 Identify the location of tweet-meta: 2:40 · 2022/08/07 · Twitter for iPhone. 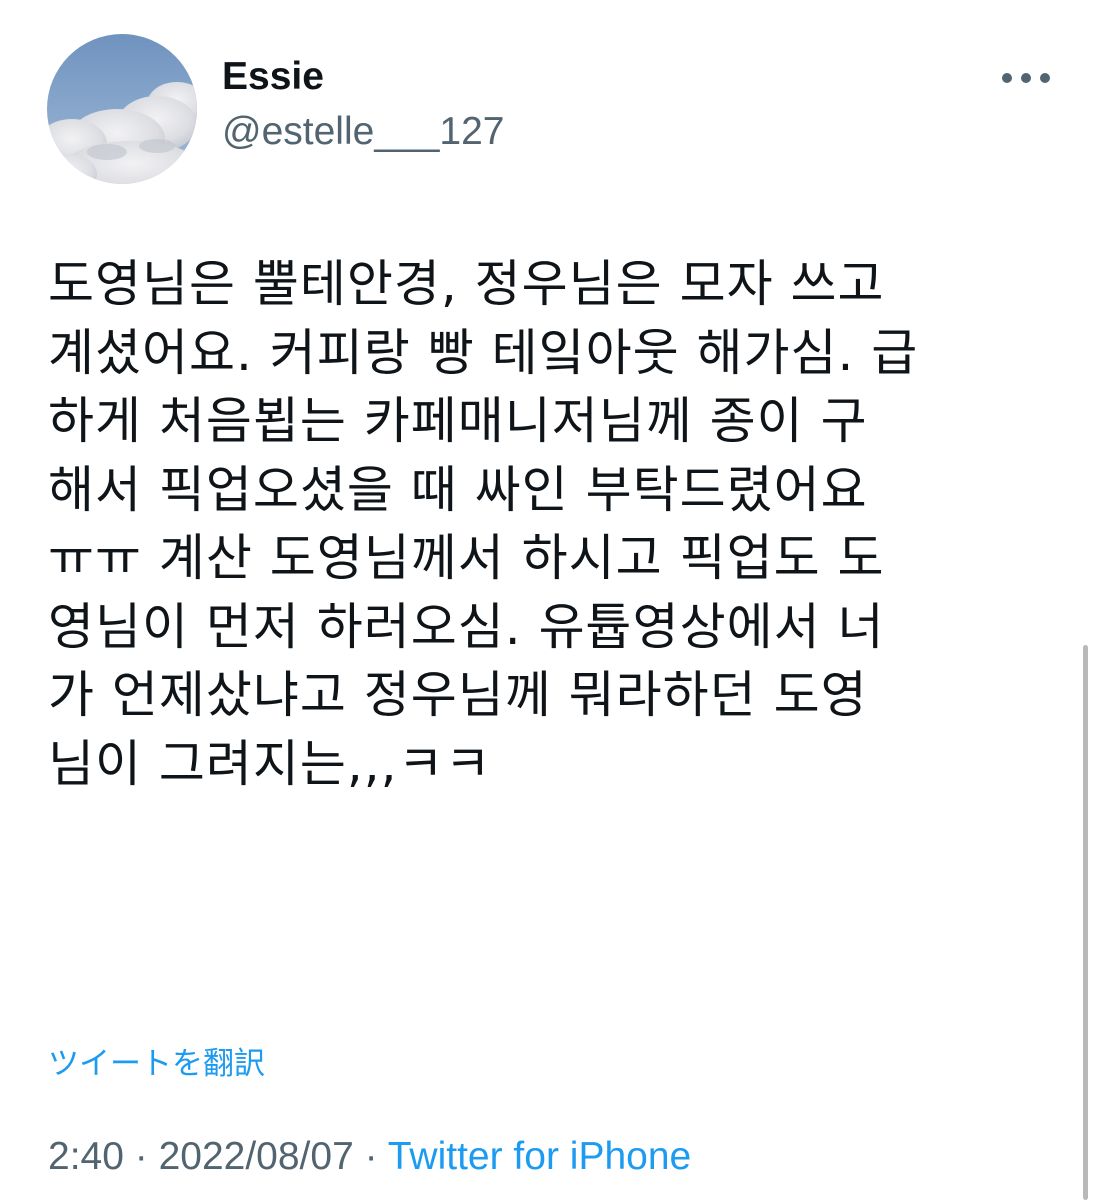
(369, 1157).